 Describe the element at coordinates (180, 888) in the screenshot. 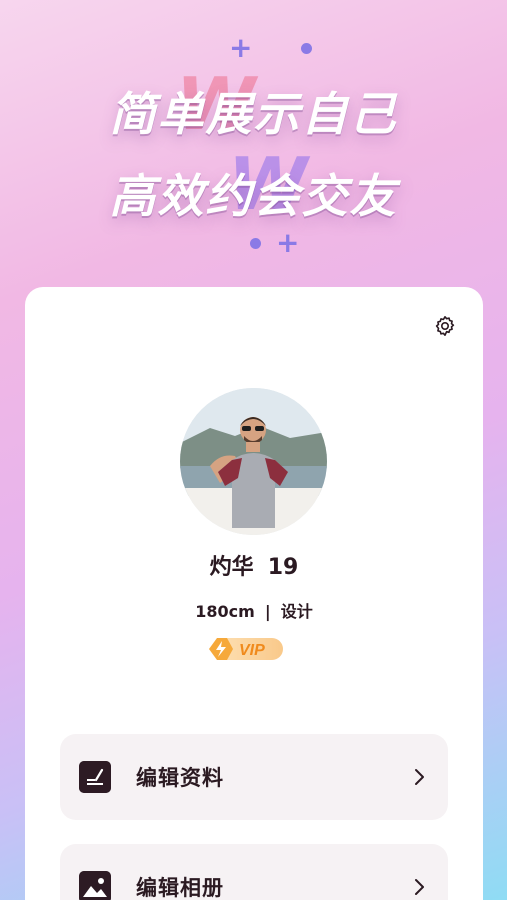

I see `edit-album-label: 编辑相册` at that location.